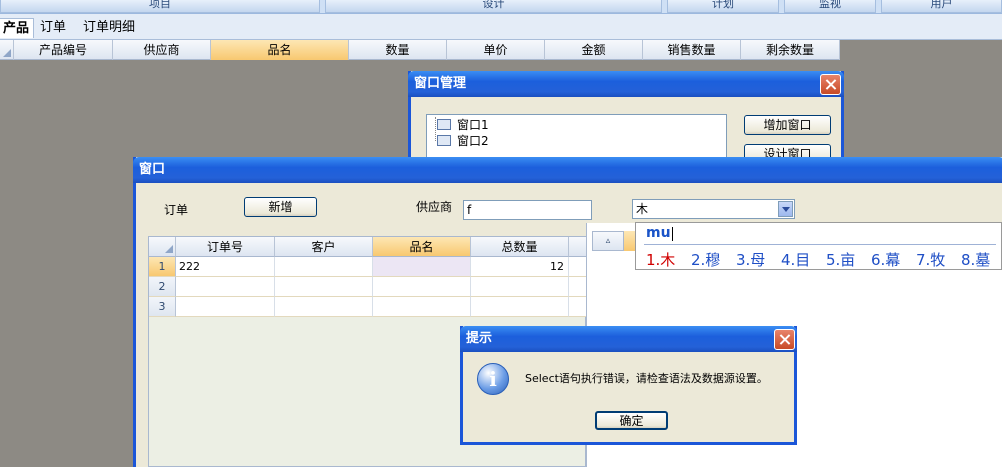 The width and height of the screenshot is (1002, 467). Describe the element at coordinates (795, 259) in the screenshot. I see `ime-candidate: 4.目` at that location.